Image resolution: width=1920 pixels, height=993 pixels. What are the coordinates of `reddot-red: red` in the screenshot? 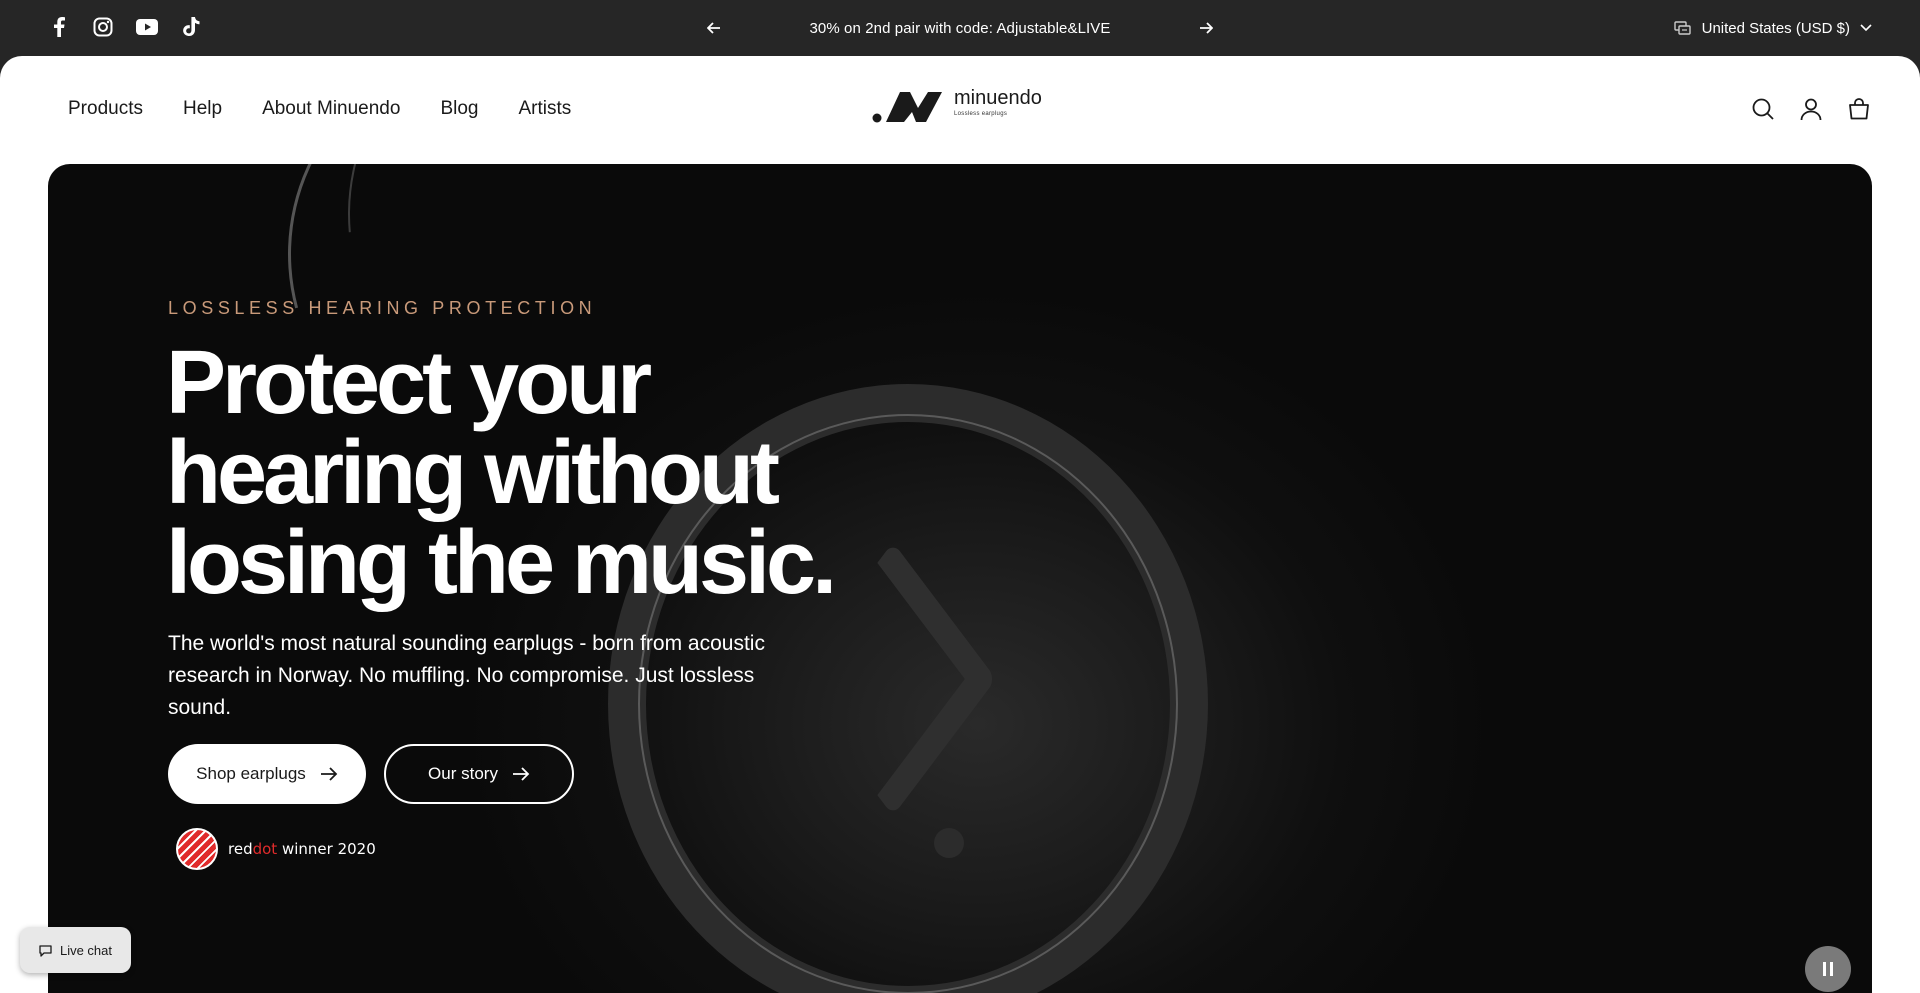 It's located at (240, 849).